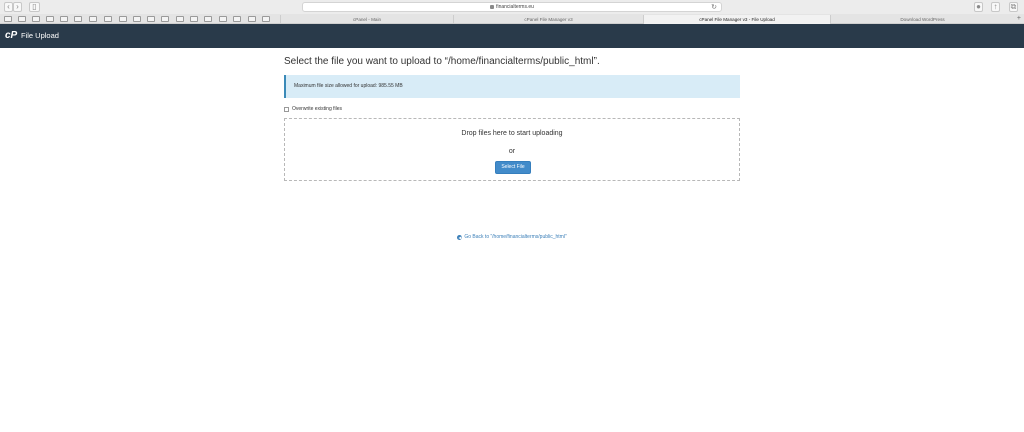 This screenshot has width=1024, height=432. Describe the element at coordinates (34, 7) in the screenshot. I see `sidebar-icon: ▯` at that location.